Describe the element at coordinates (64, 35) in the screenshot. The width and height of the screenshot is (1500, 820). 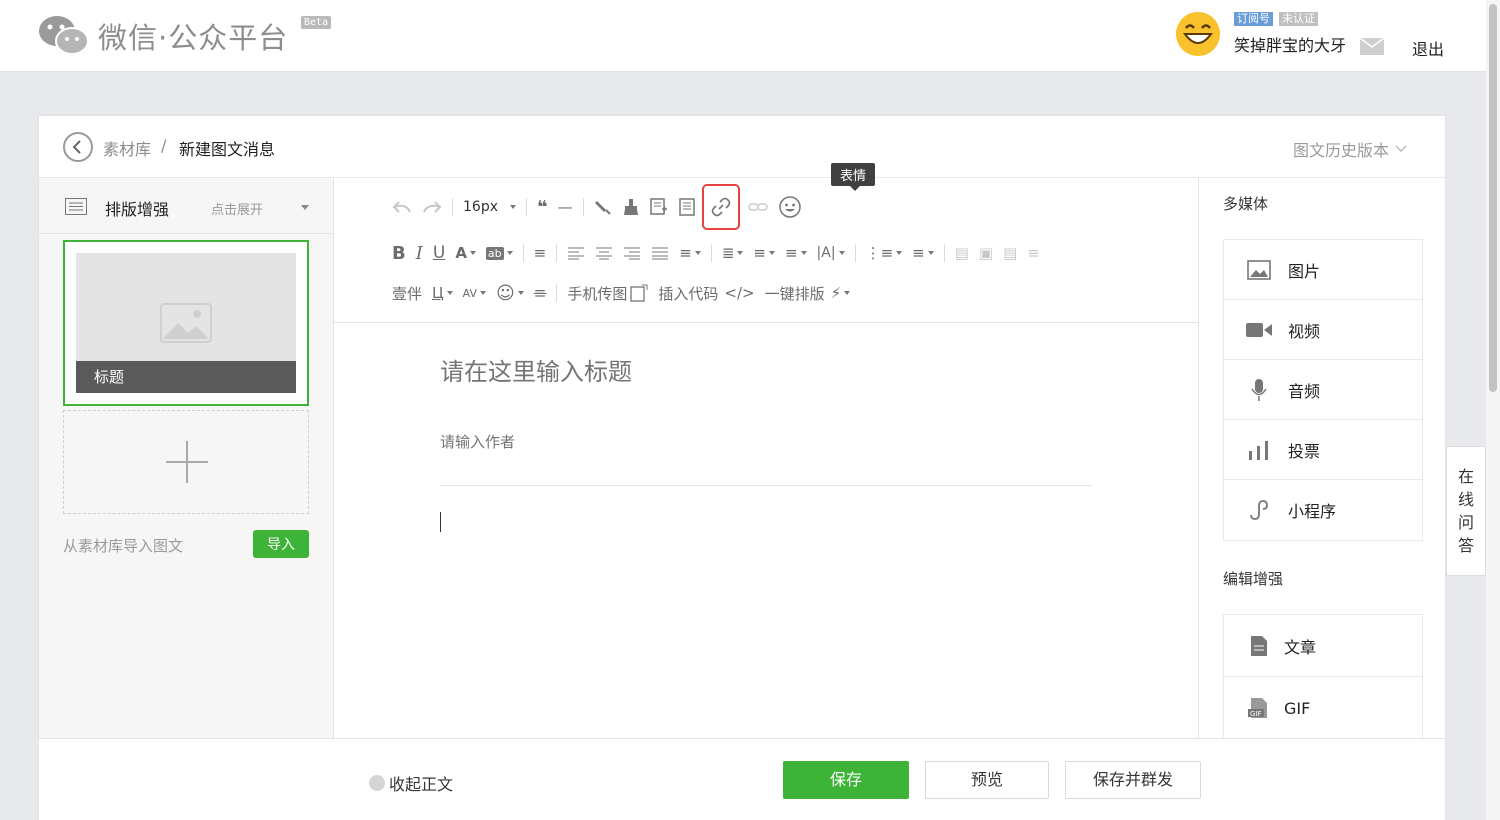
I see `wechat-icon` at that location.